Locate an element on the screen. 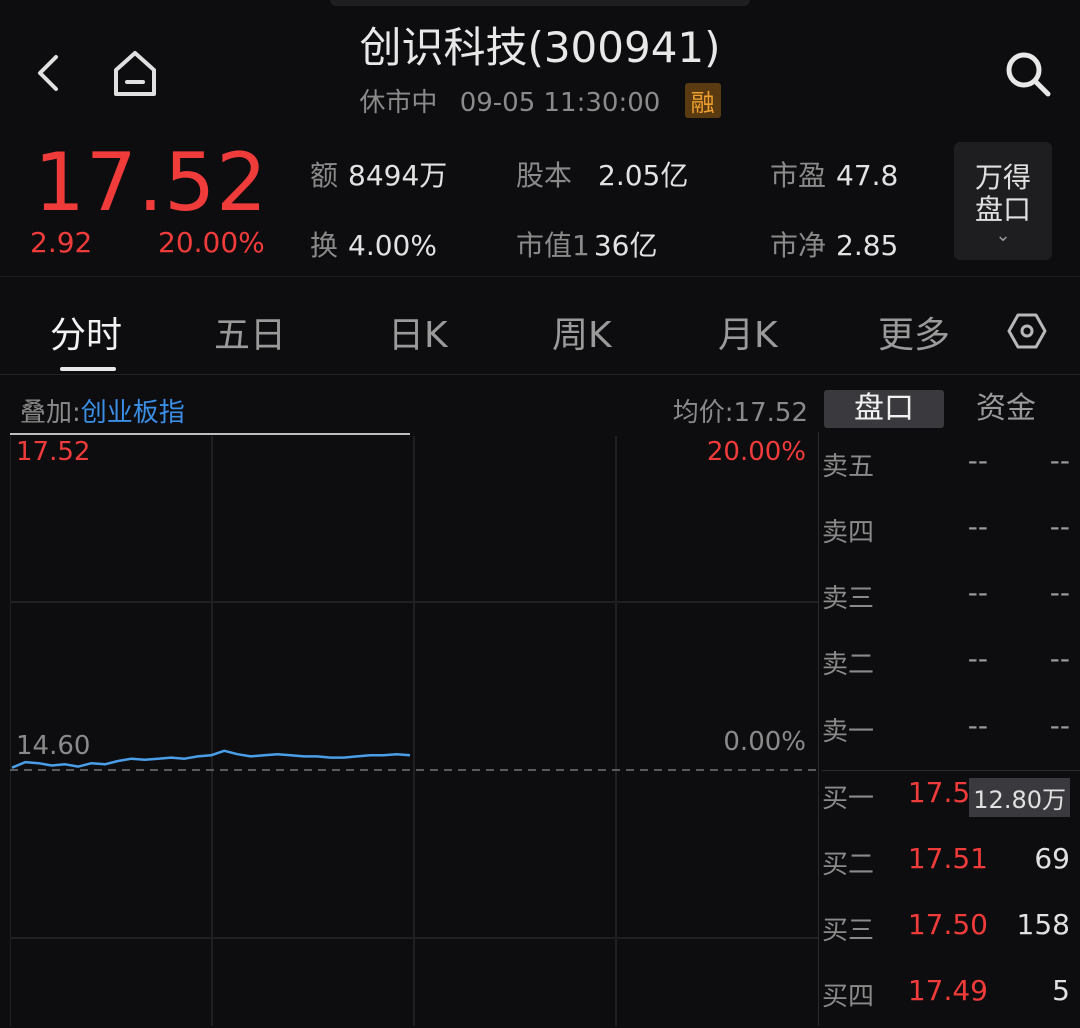  y-top-pct: 20.00% is located at coordinates (756, 452).